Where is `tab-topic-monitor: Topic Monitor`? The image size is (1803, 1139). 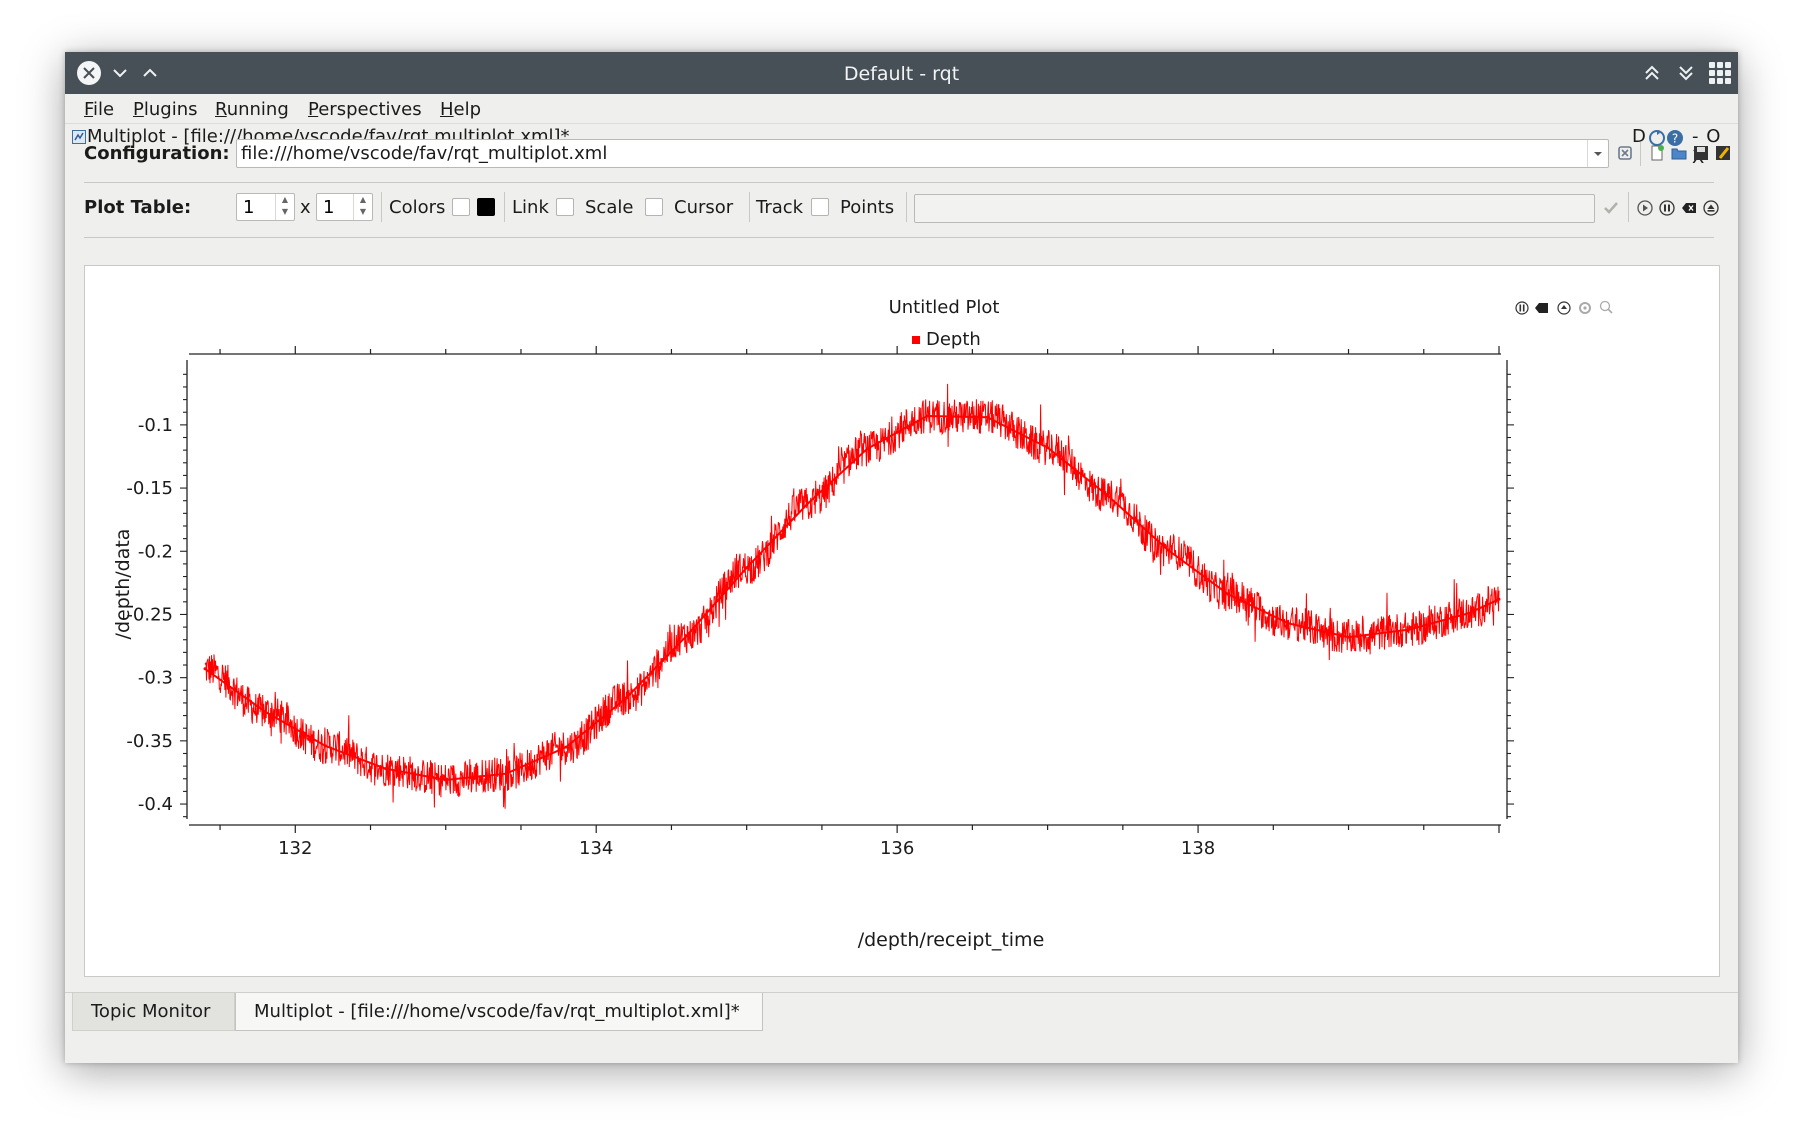 tab-topic-monitor: Topic Monitor is located at coordinates (153, 1012).